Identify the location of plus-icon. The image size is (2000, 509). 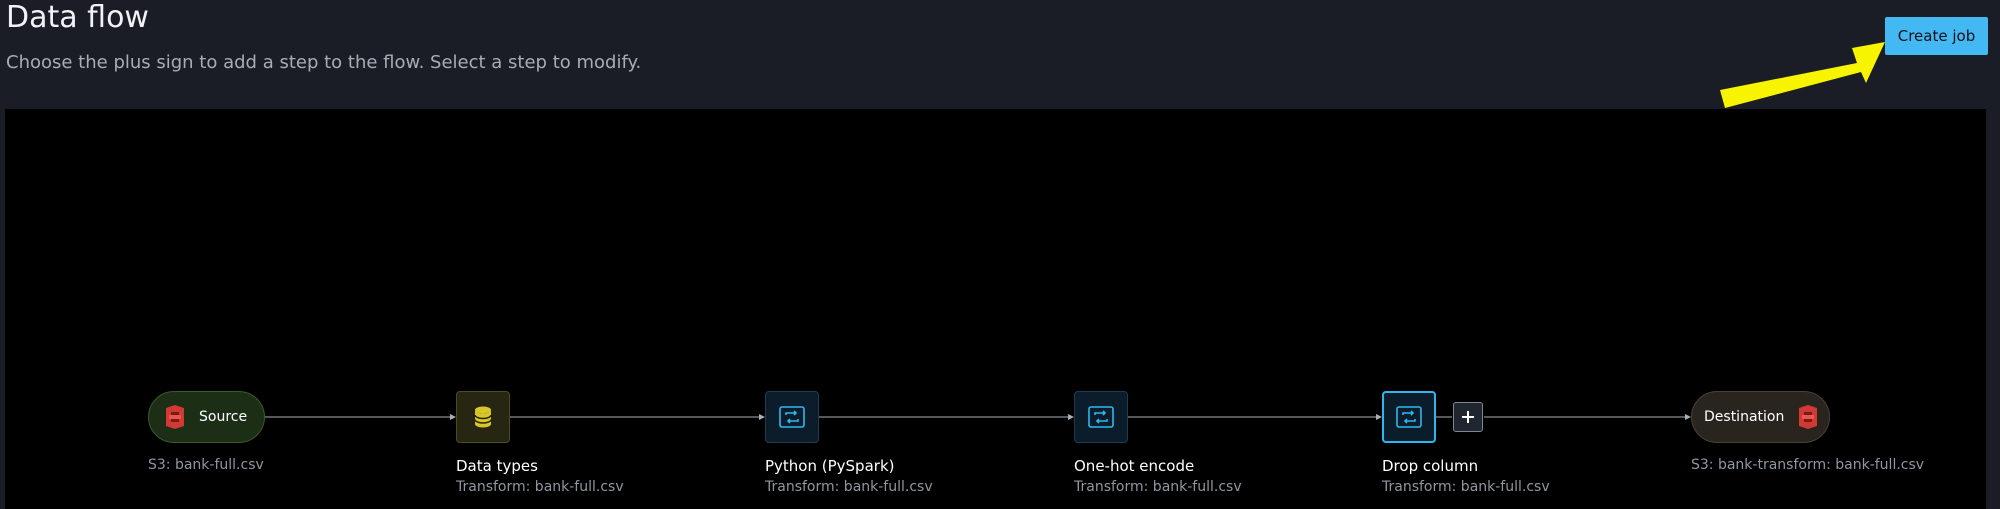
(1468, 417).